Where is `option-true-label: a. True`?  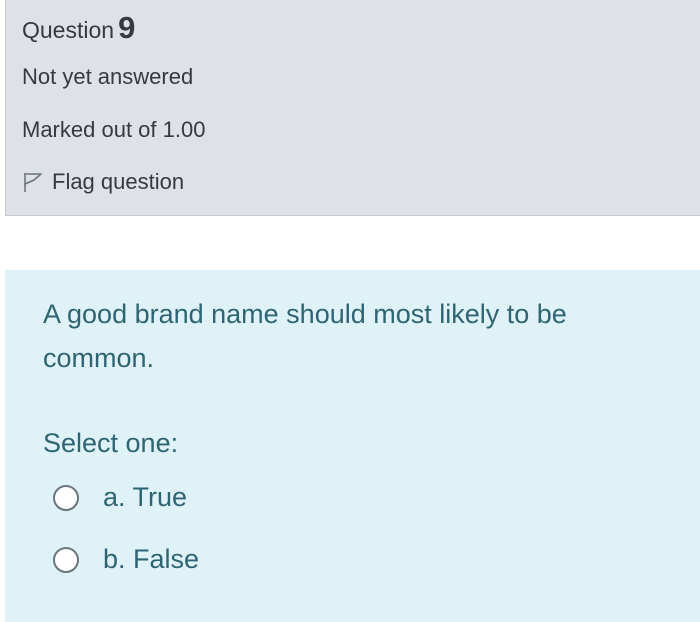
option-true-label: a. True is located at coordinates (145, 497).